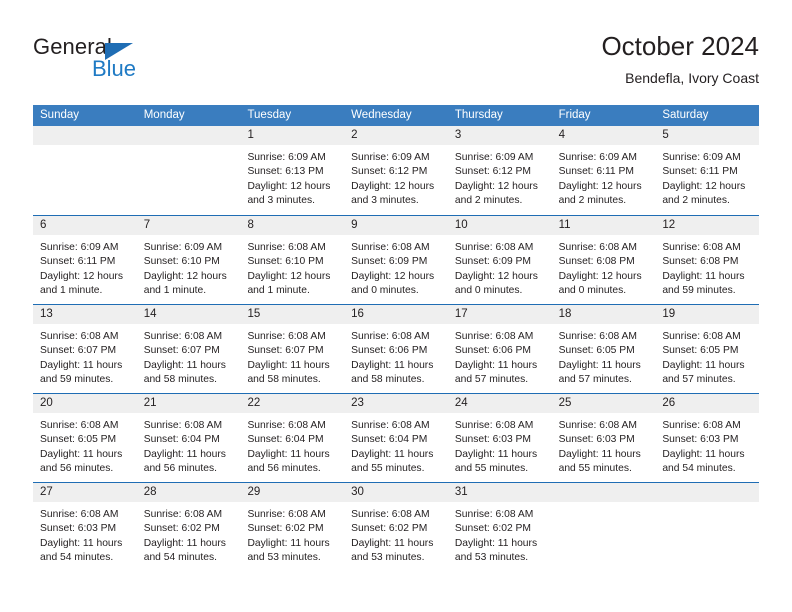 The width and height of the screenshot is (792, 612). I want to click on day-number: 28, so click(150, 492).